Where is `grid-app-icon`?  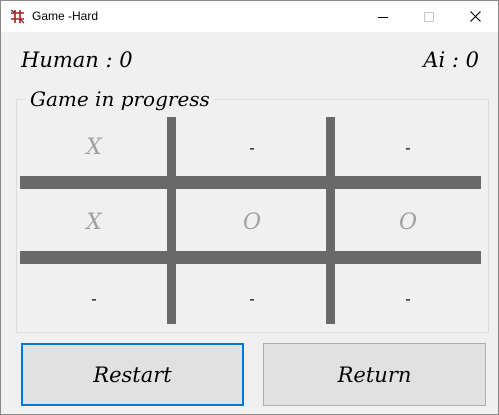
grid-app-icon is located at coordinates (17, 16).